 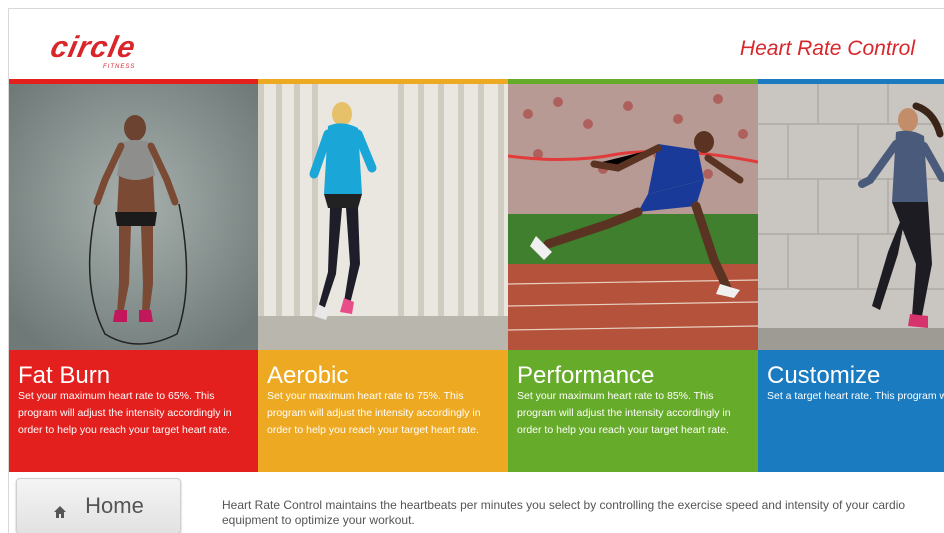 I want to click on logo-wordmark: circle, so click(x=93, y=47).